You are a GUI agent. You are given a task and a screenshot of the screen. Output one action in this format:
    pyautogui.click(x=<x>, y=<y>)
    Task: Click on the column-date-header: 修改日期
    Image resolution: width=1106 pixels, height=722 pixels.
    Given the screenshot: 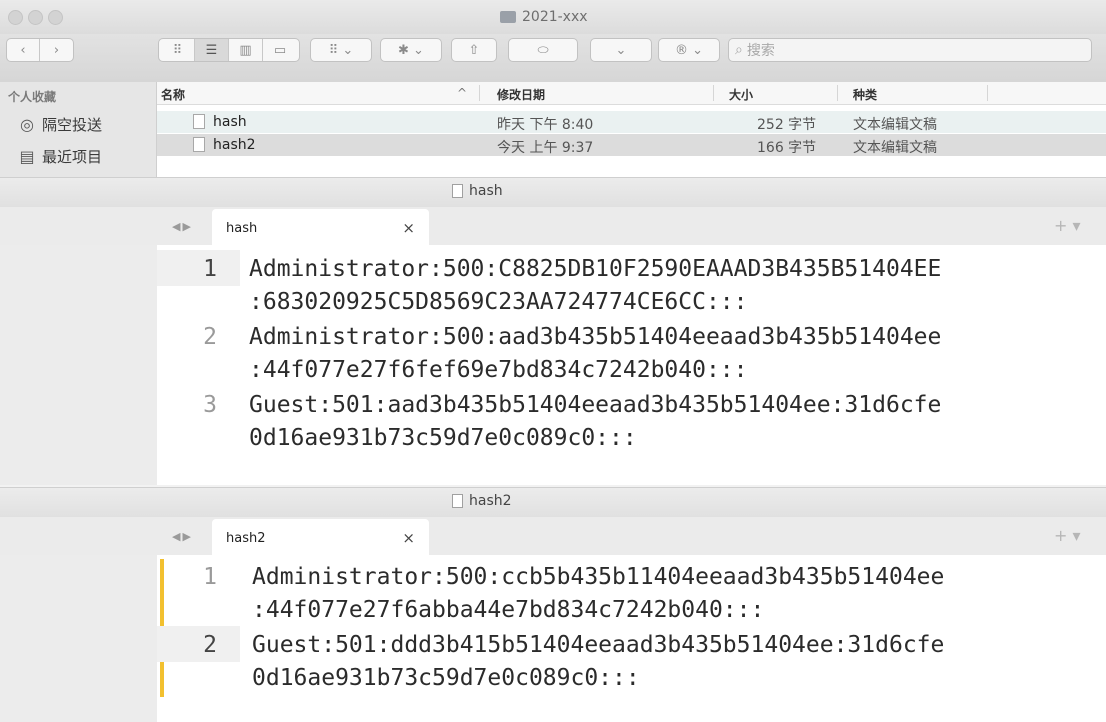 What is the action you would take?
    pyautogui.click(x=521, y=94)
    